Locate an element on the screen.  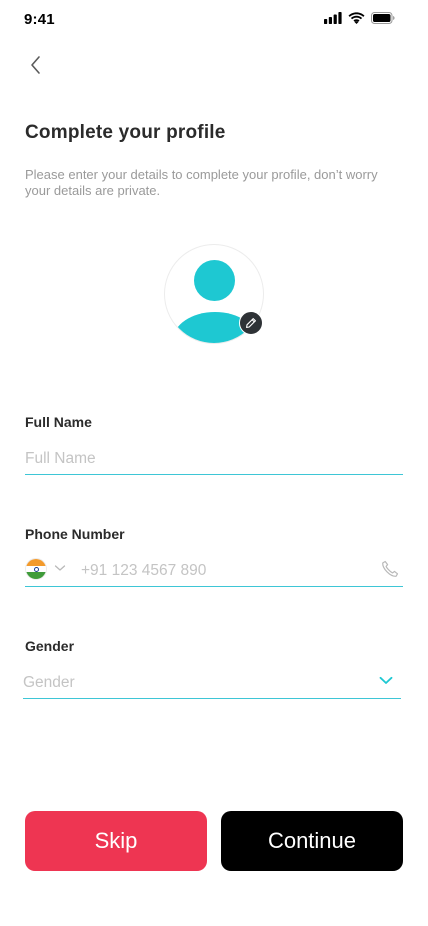
status-bar: 9:41 is located at coordinates (214, 20).